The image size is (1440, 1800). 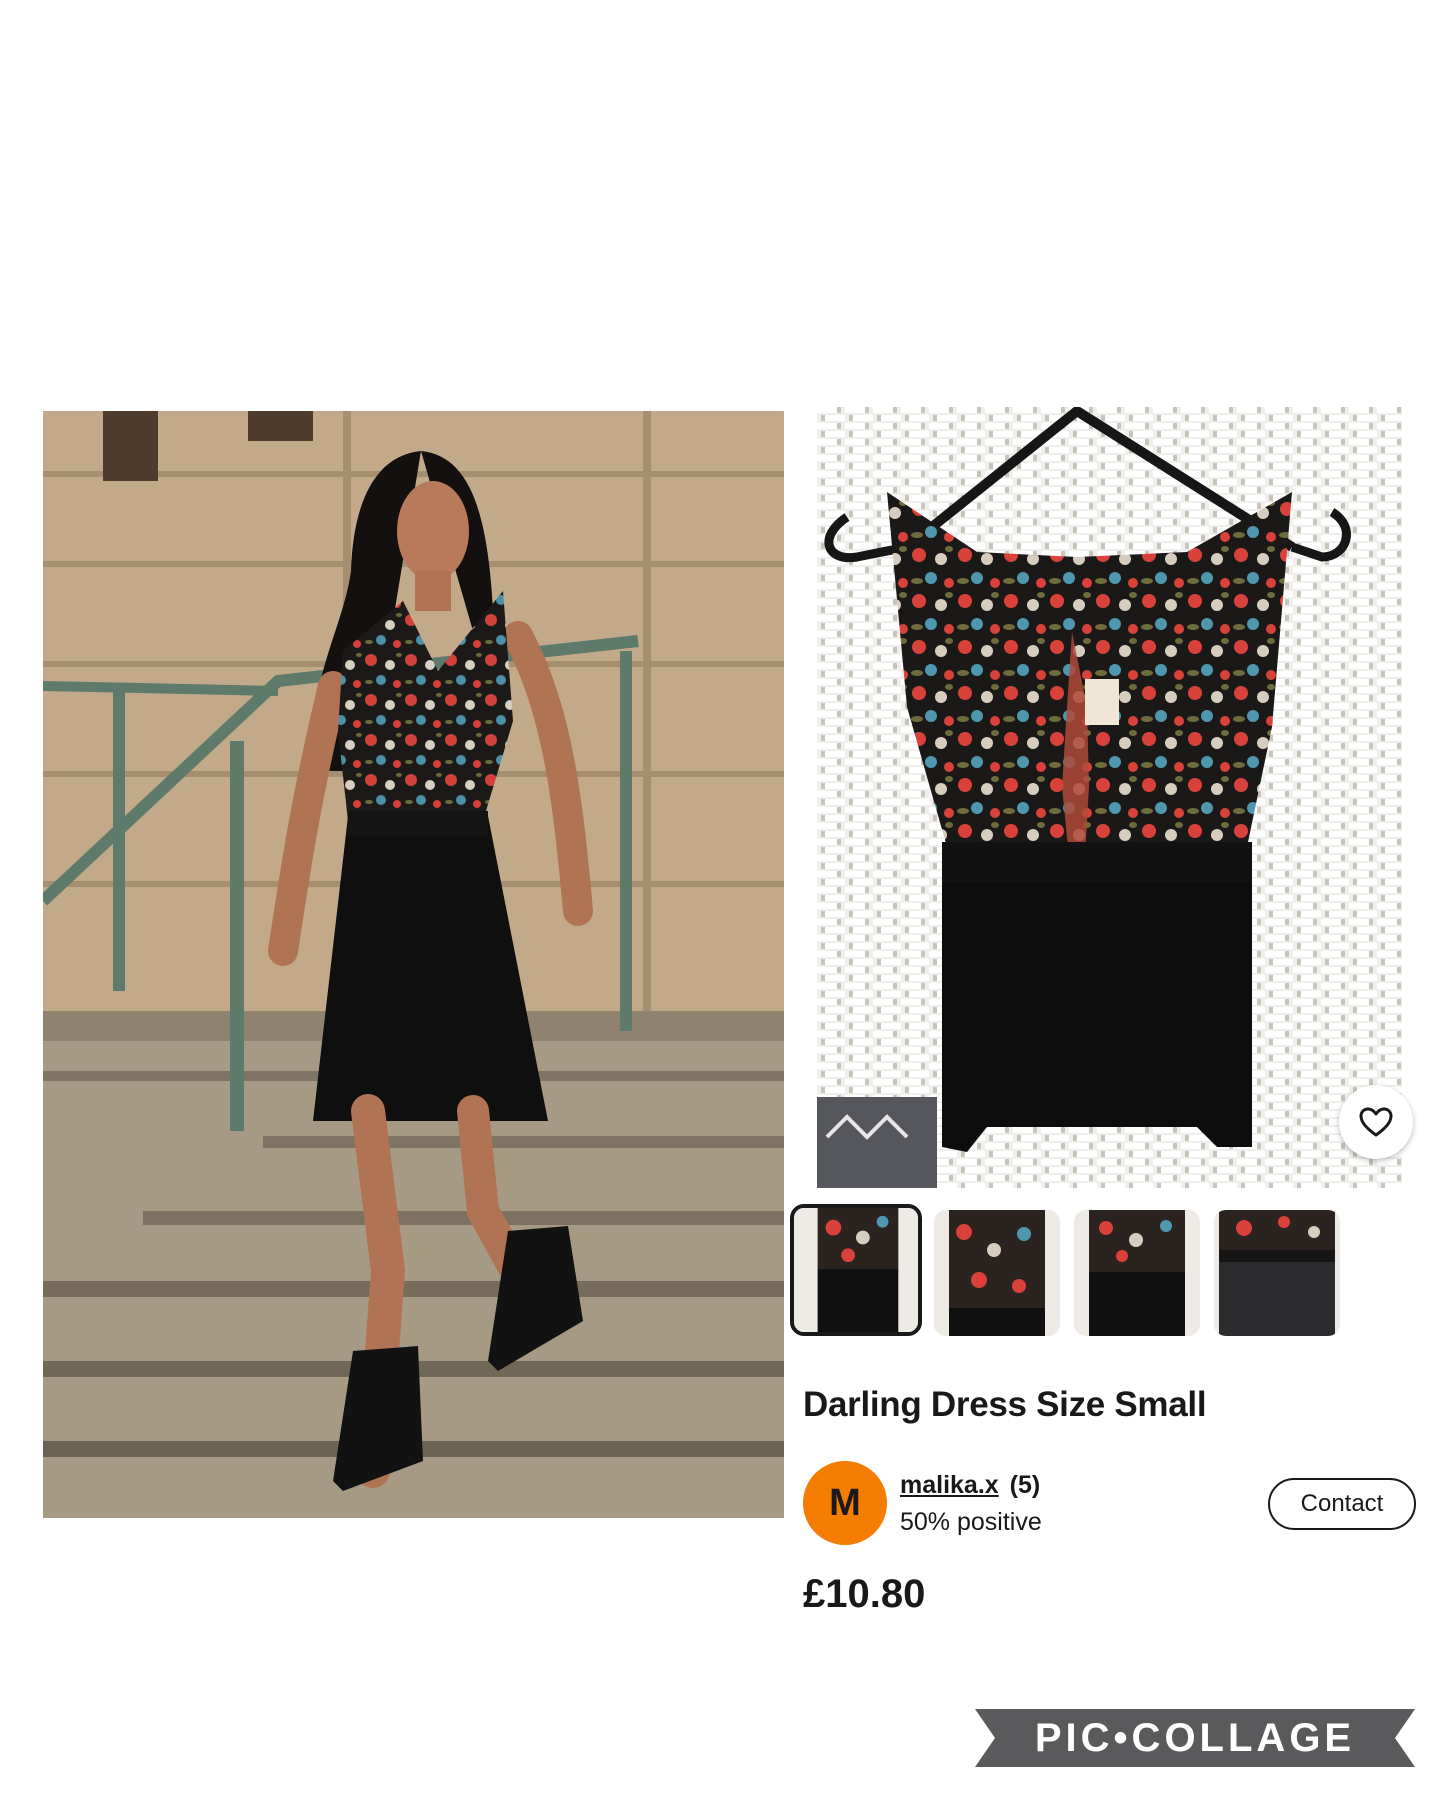 I want to click on seller-name-row: malika.x (5), so click(x=970, y=1485).